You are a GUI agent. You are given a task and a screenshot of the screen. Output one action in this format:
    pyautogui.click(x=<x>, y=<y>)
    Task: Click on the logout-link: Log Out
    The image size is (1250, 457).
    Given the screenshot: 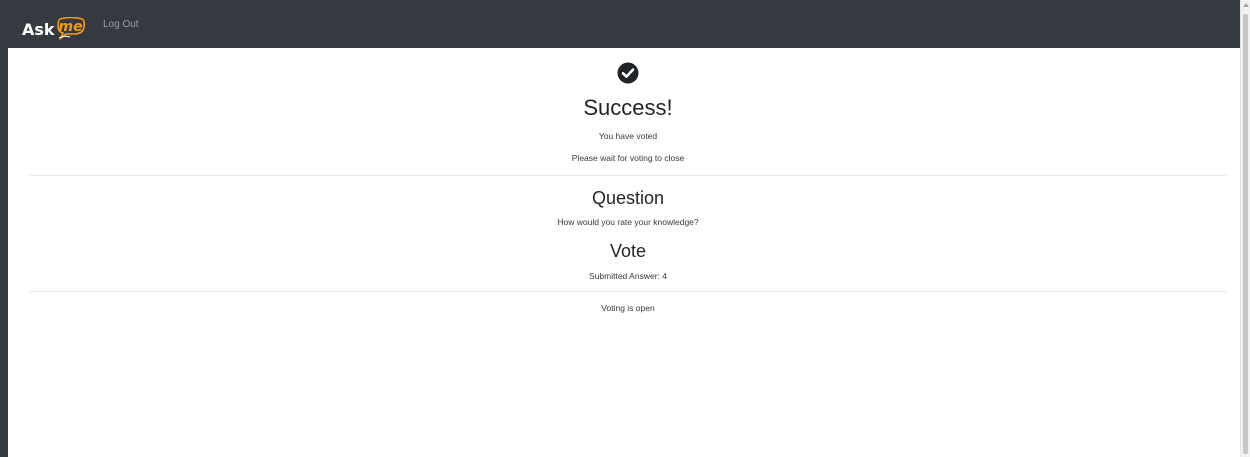 What is the action you would take?
    pyautogui.click(x=121, y=25)
    